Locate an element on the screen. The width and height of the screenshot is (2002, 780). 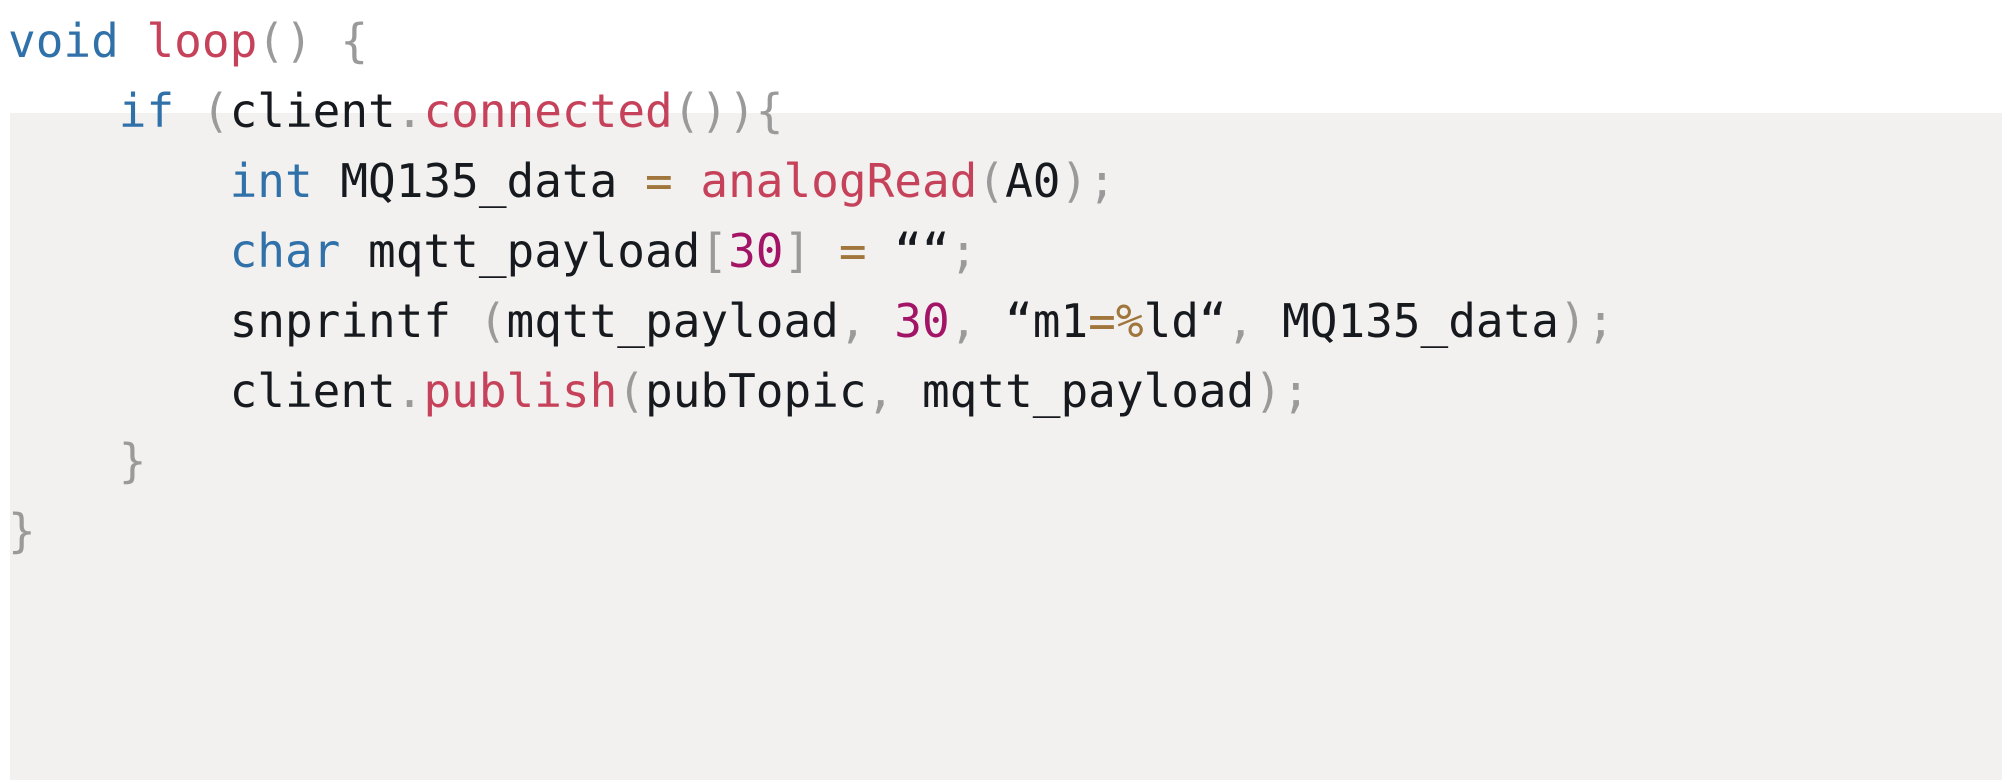
code-token: () is located at coordinates (285, 41).